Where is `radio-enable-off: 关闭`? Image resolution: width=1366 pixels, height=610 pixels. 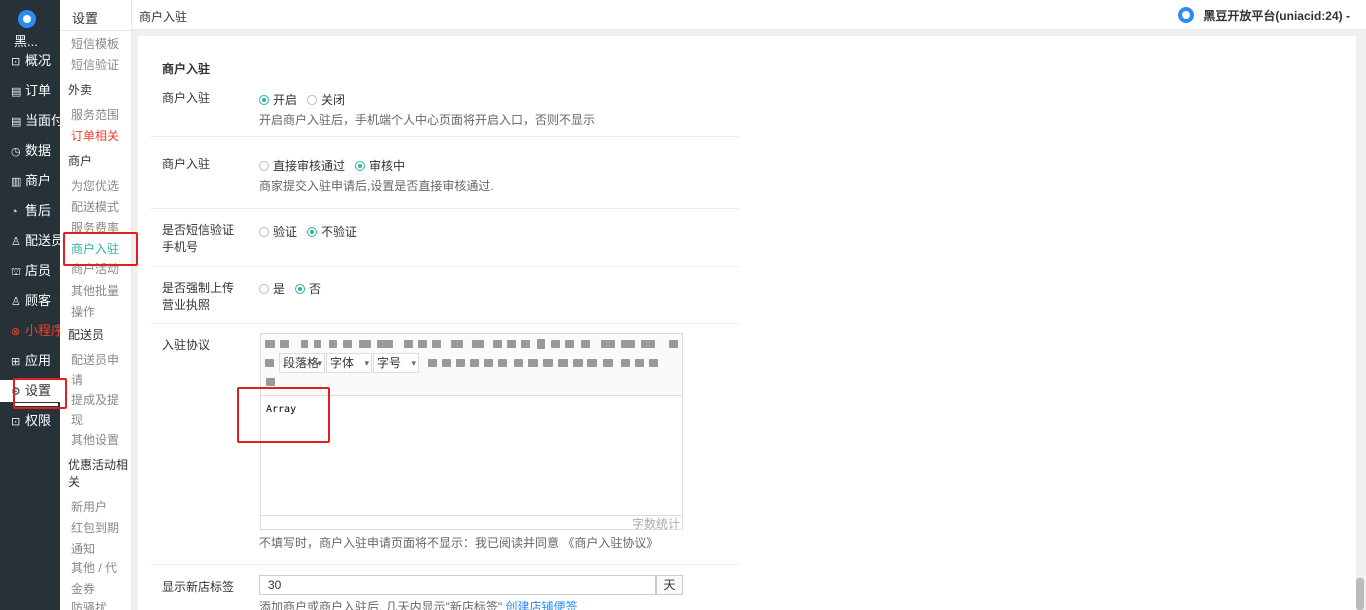
radio-enable-off: 关闭 is located at coordinates (326, 100).